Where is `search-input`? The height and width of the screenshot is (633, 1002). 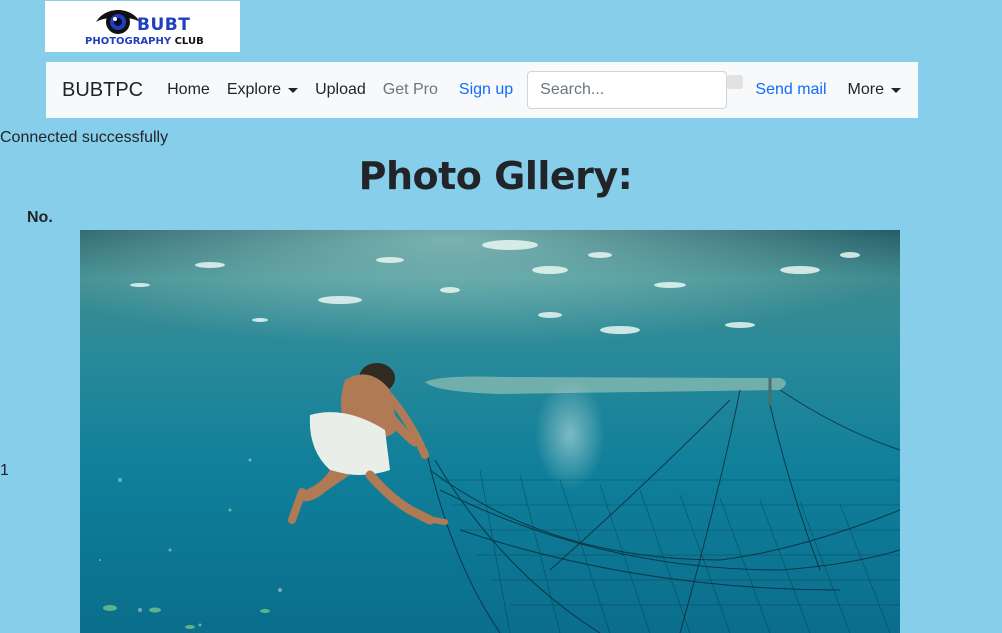 search-input is located at coordinates (627, 90).